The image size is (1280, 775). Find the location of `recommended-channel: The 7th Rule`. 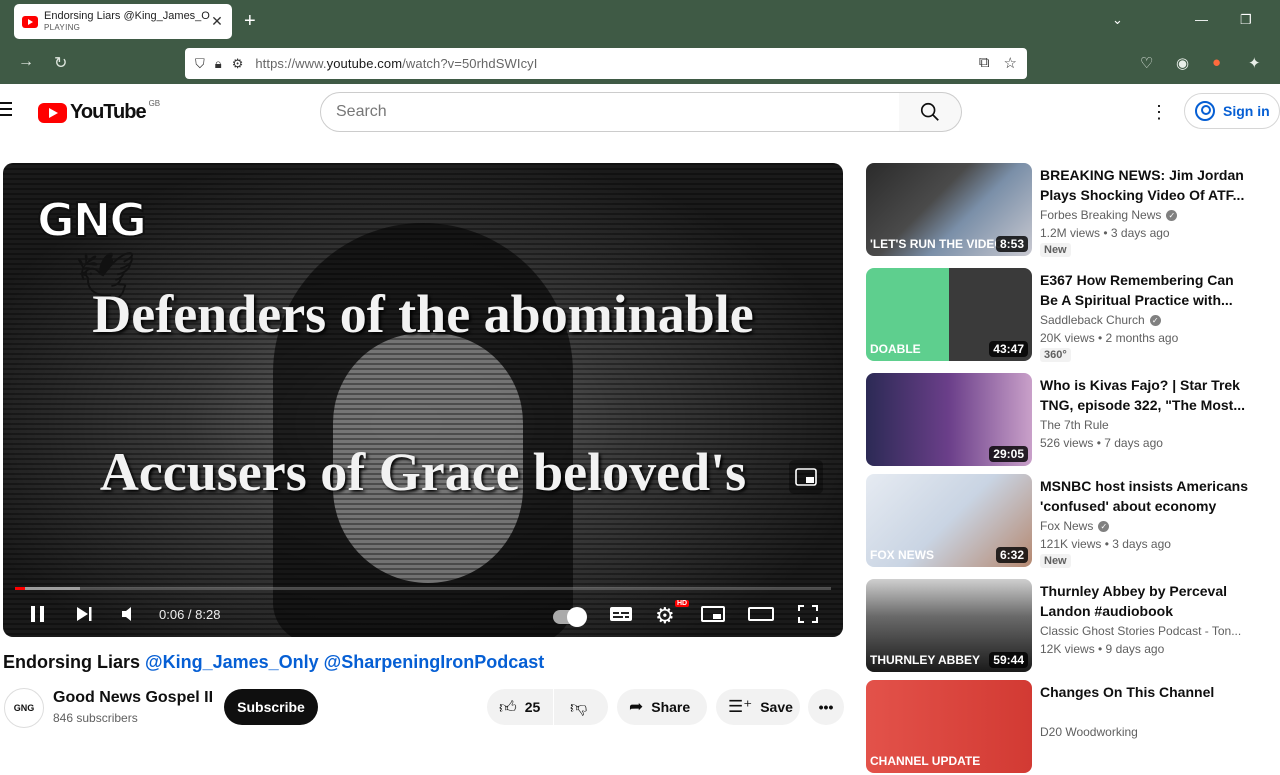

recommended-channel: The 7th Rule is located at coordinates (1145, 425).